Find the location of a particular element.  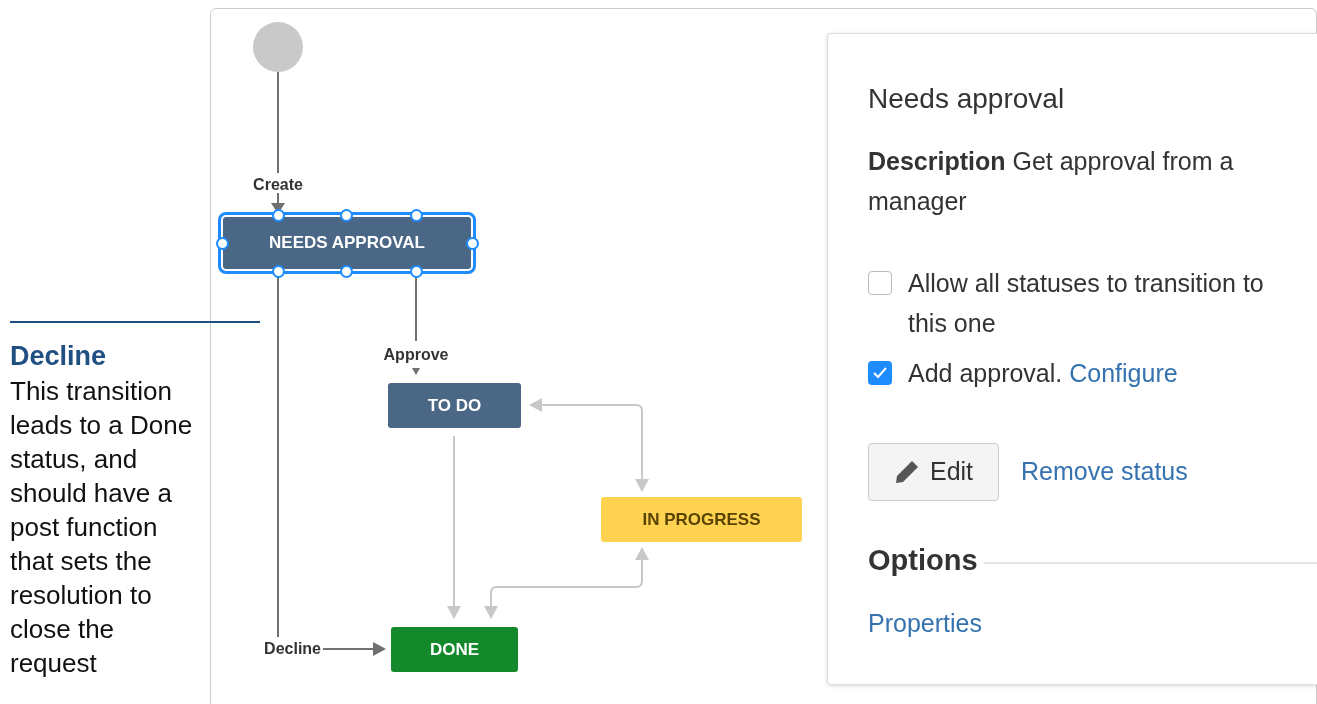

panel-title: Needs approval is located at coordinates (967, 99).